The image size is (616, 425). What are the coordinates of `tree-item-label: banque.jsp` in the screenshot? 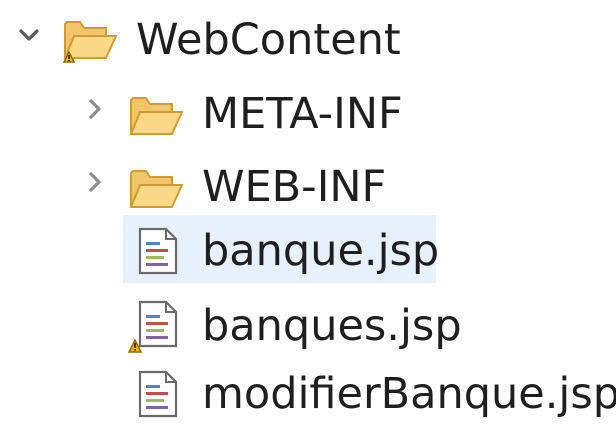 It's located at (321, 251).